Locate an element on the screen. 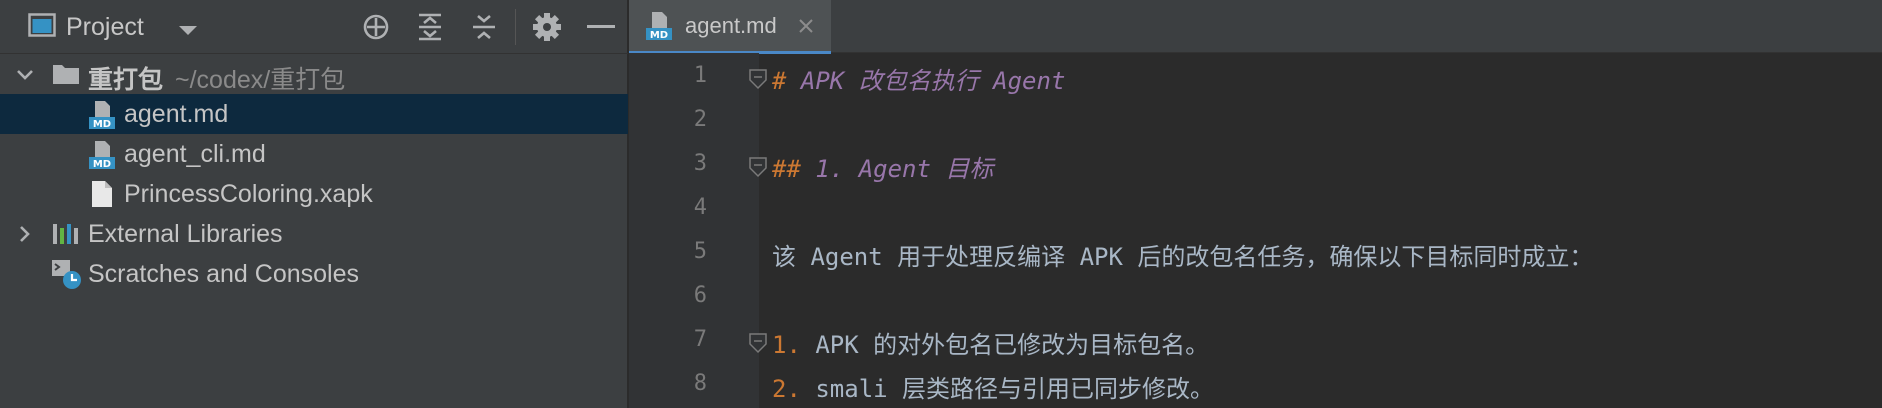 The width and height of the screenshot is (1882, 408). tree-file-princesscoloring-xapk: PrincessColoring.xapk is located at coordinates (314, 194).